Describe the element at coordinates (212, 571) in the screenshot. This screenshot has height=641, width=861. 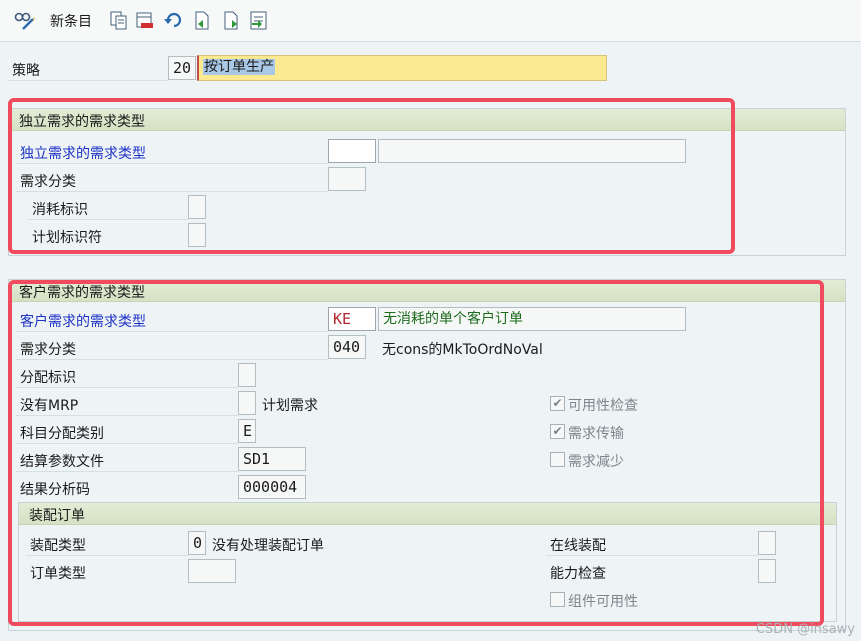
I see `order-type-field` at that location.